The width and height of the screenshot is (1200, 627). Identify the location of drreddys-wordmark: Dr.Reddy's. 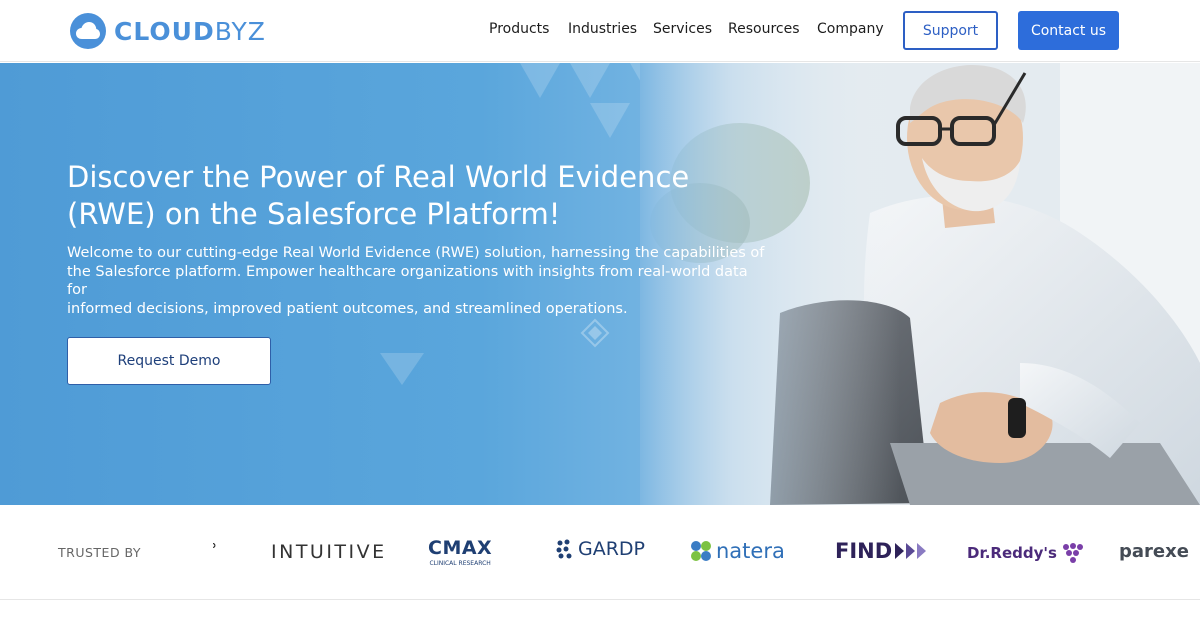
(1012, 553).